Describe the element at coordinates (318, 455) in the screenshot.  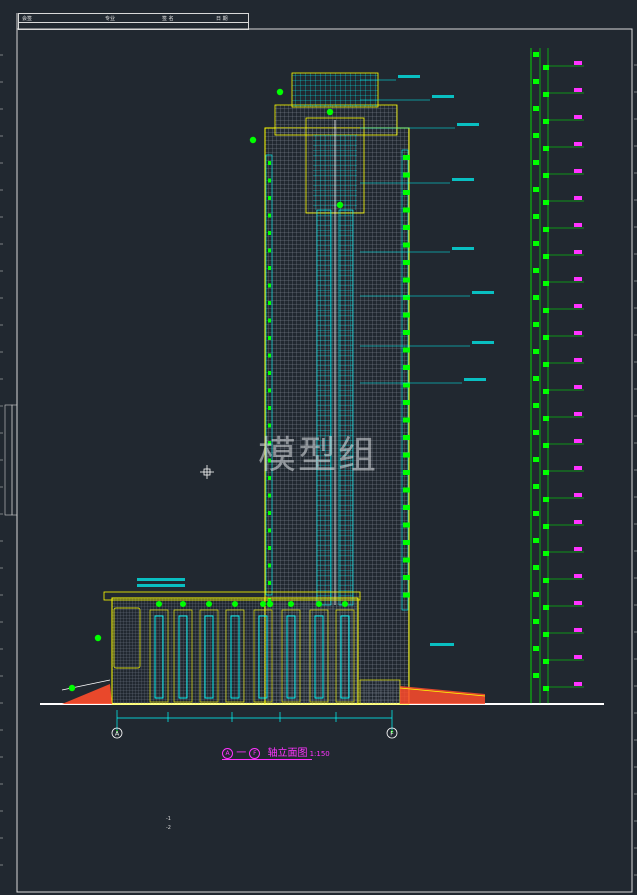
I see `watermark: 模型组` at that location.